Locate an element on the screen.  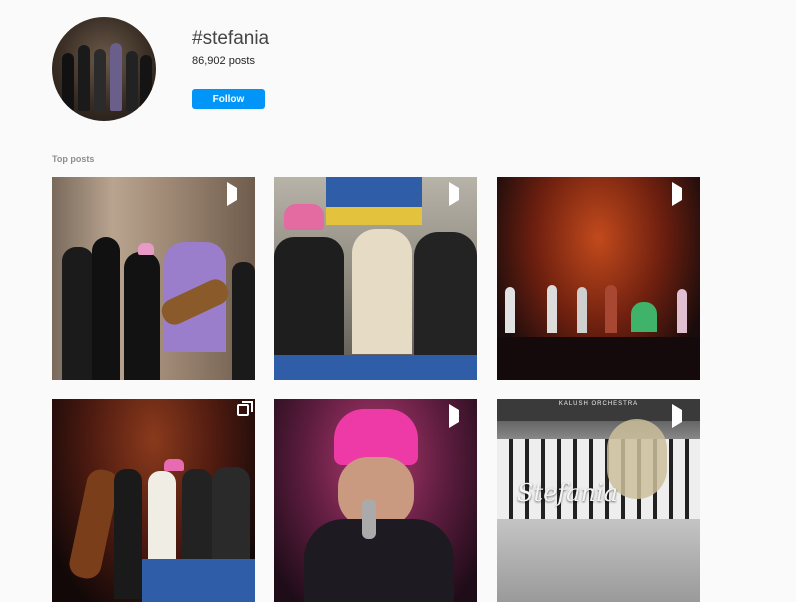
singer-face is located at coordinates (376, 492).